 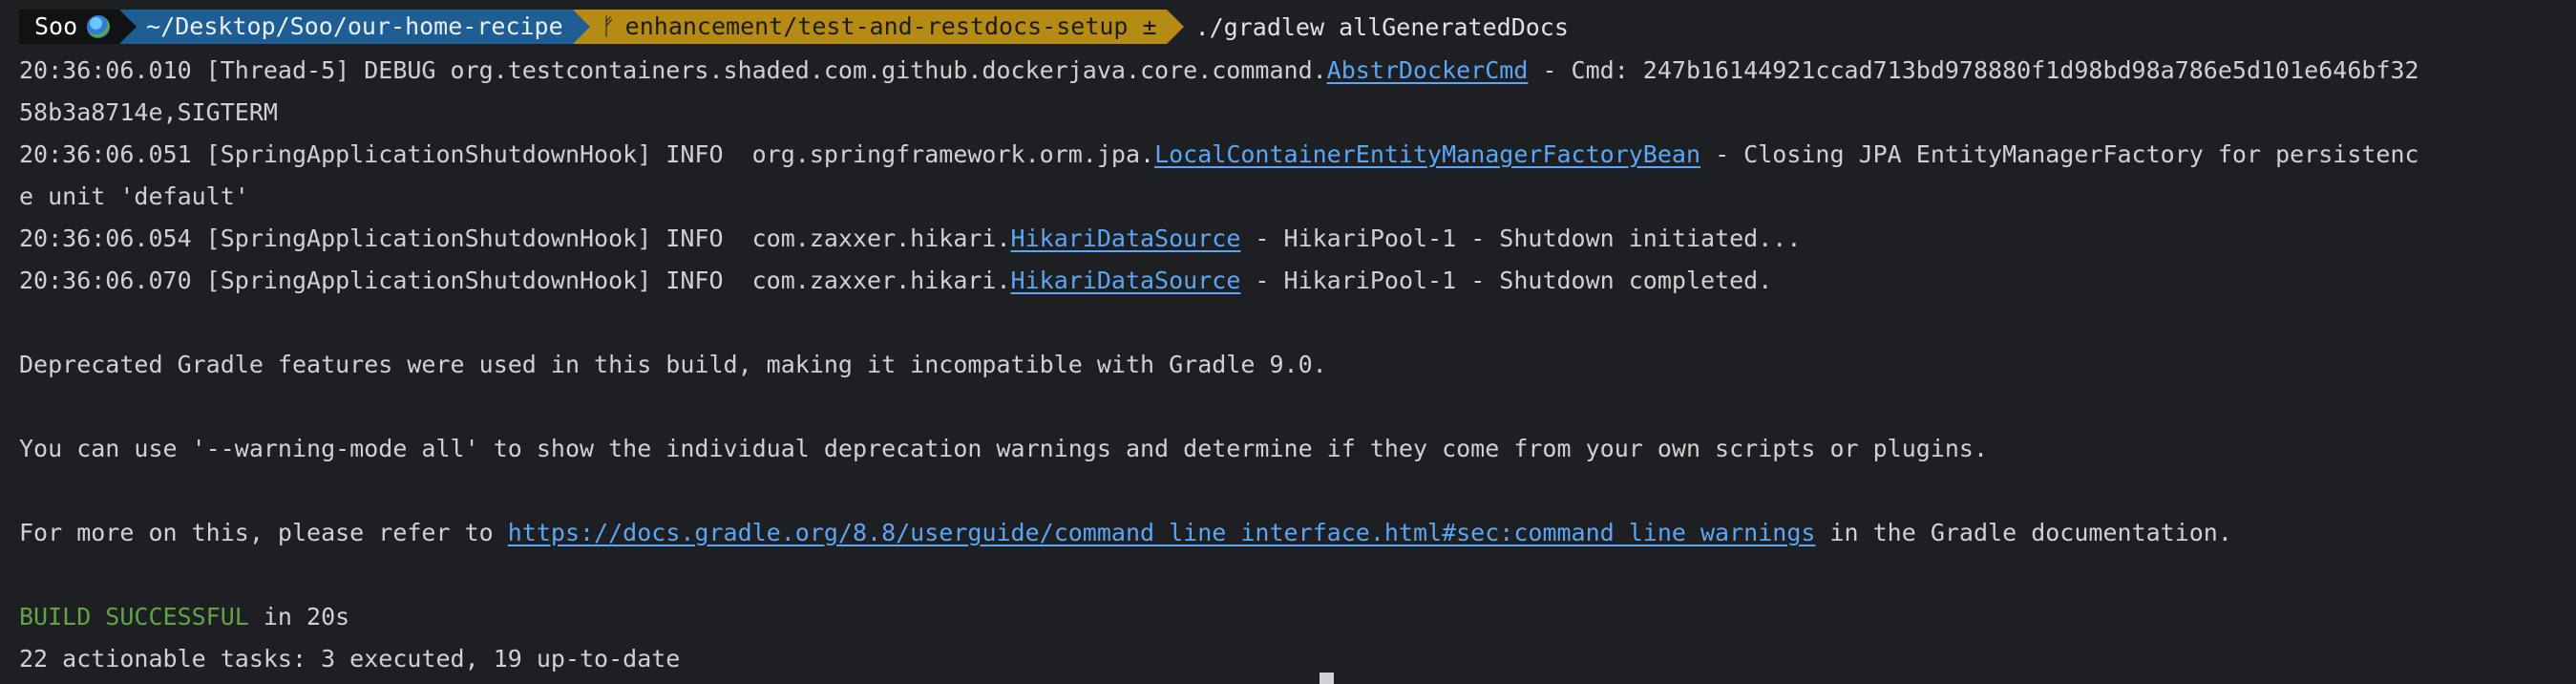 I want to click on build-time: in 20s, so click(x=299, y=617).